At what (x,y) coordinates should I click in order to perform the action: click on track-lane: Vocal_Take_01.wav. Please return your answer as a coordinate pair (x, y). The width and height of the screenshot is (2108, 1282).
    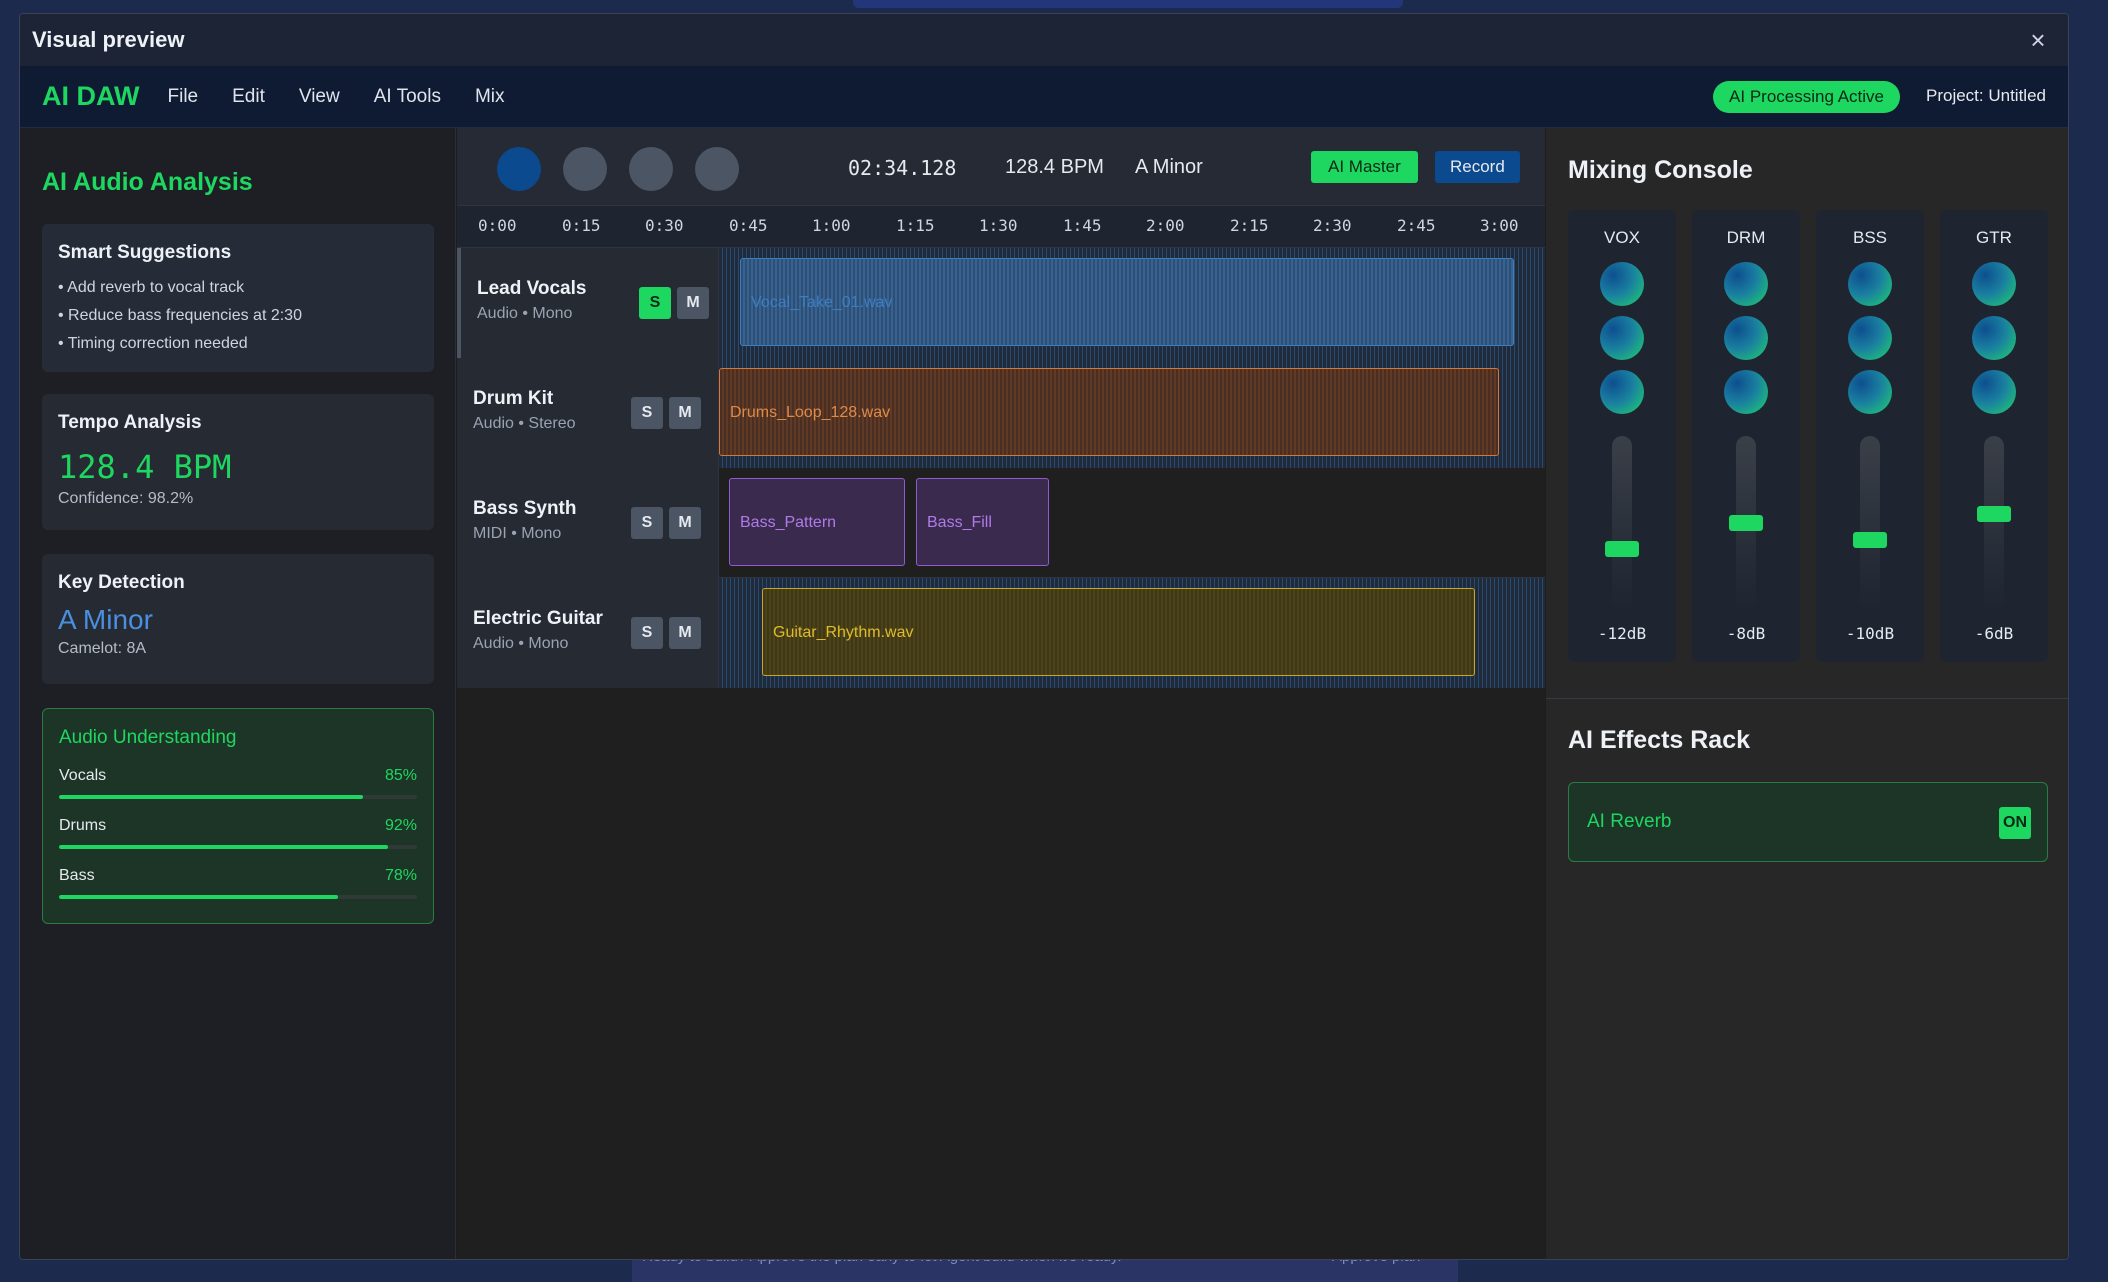
    Looking at the image, I should click on (1132, 303).